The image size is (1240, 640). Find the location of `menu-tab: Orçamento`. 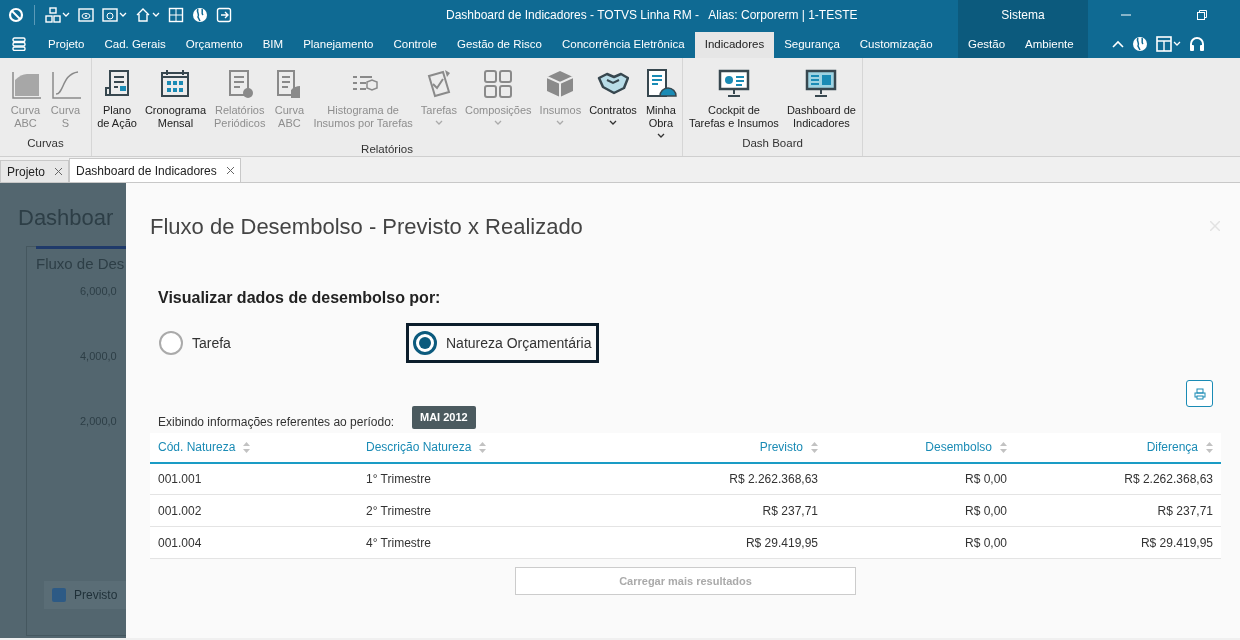

menu-tab: Orçamento is located at coordinates (214, 45).